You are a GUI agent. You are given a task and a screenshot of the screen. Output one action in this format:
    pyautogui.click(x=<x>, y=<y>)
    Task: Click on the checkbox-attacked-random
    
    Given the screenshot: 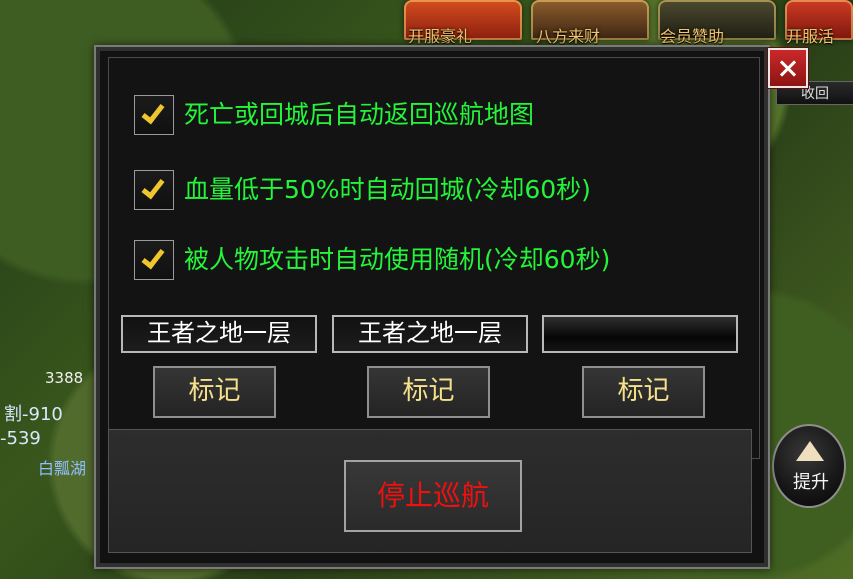 What is the action you would take?
    pyautogui.click(x=154, y=260)
    